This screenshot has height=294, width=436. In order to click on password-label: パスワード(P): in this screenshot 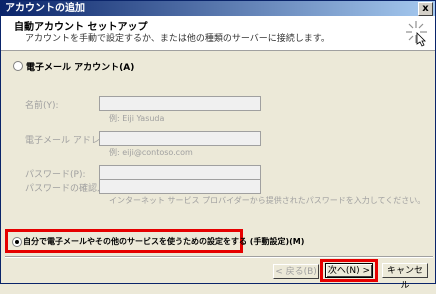, I will do `click(55, 175)`.